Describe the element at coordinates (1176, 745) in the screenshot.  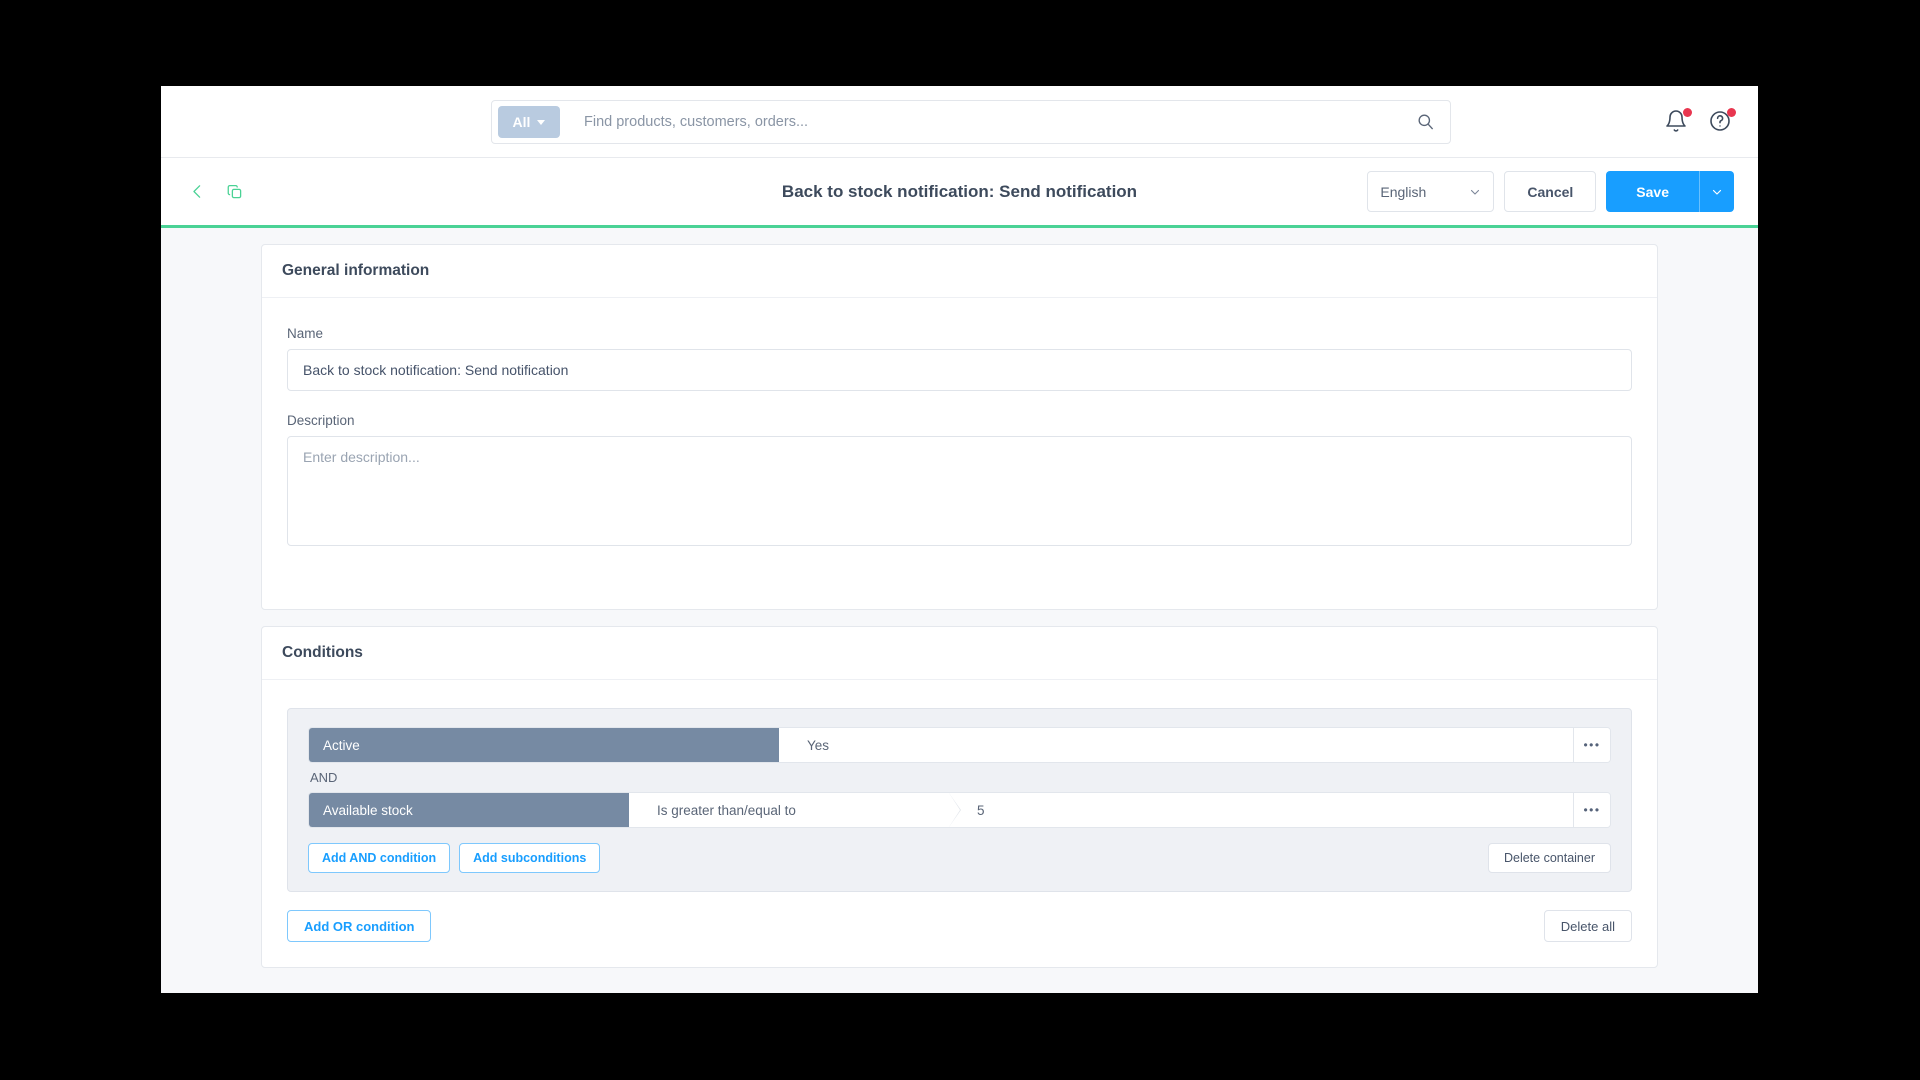
I see `condition-value-selector: Yes` at that location.